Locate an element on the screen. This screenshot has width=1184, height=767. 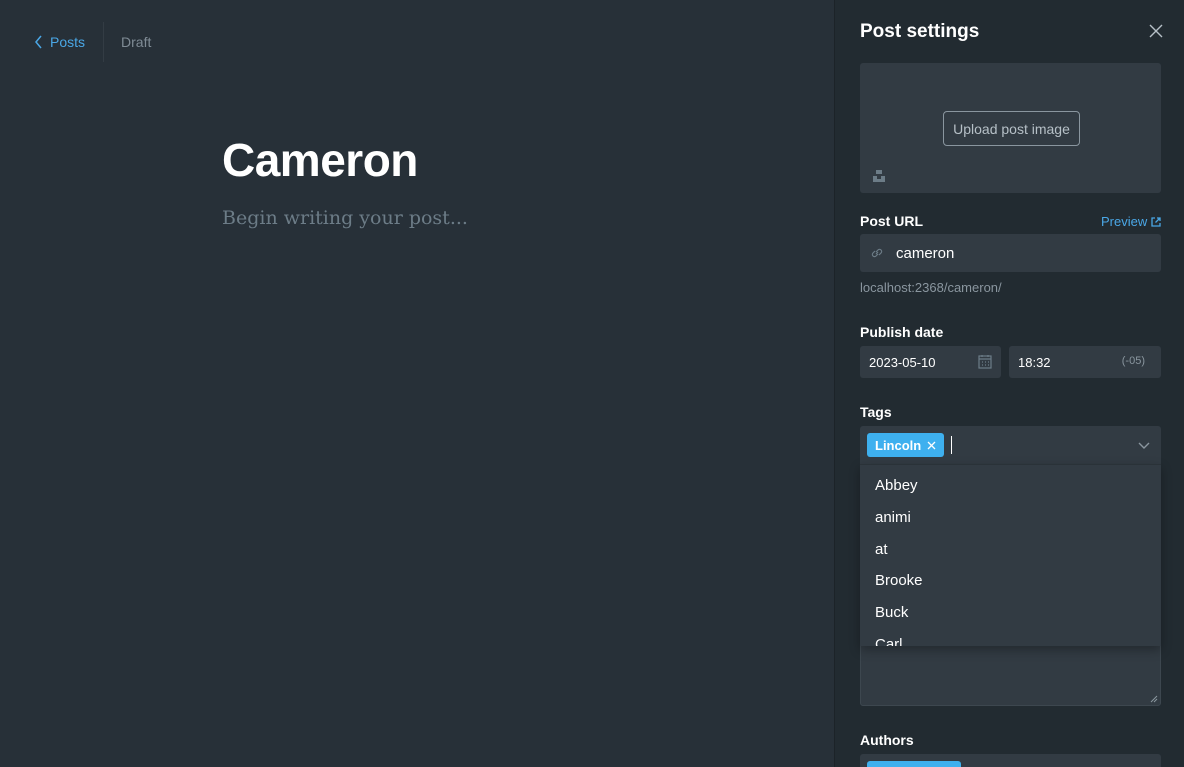
chevron-left-icon is located at coordinates (38, 42).